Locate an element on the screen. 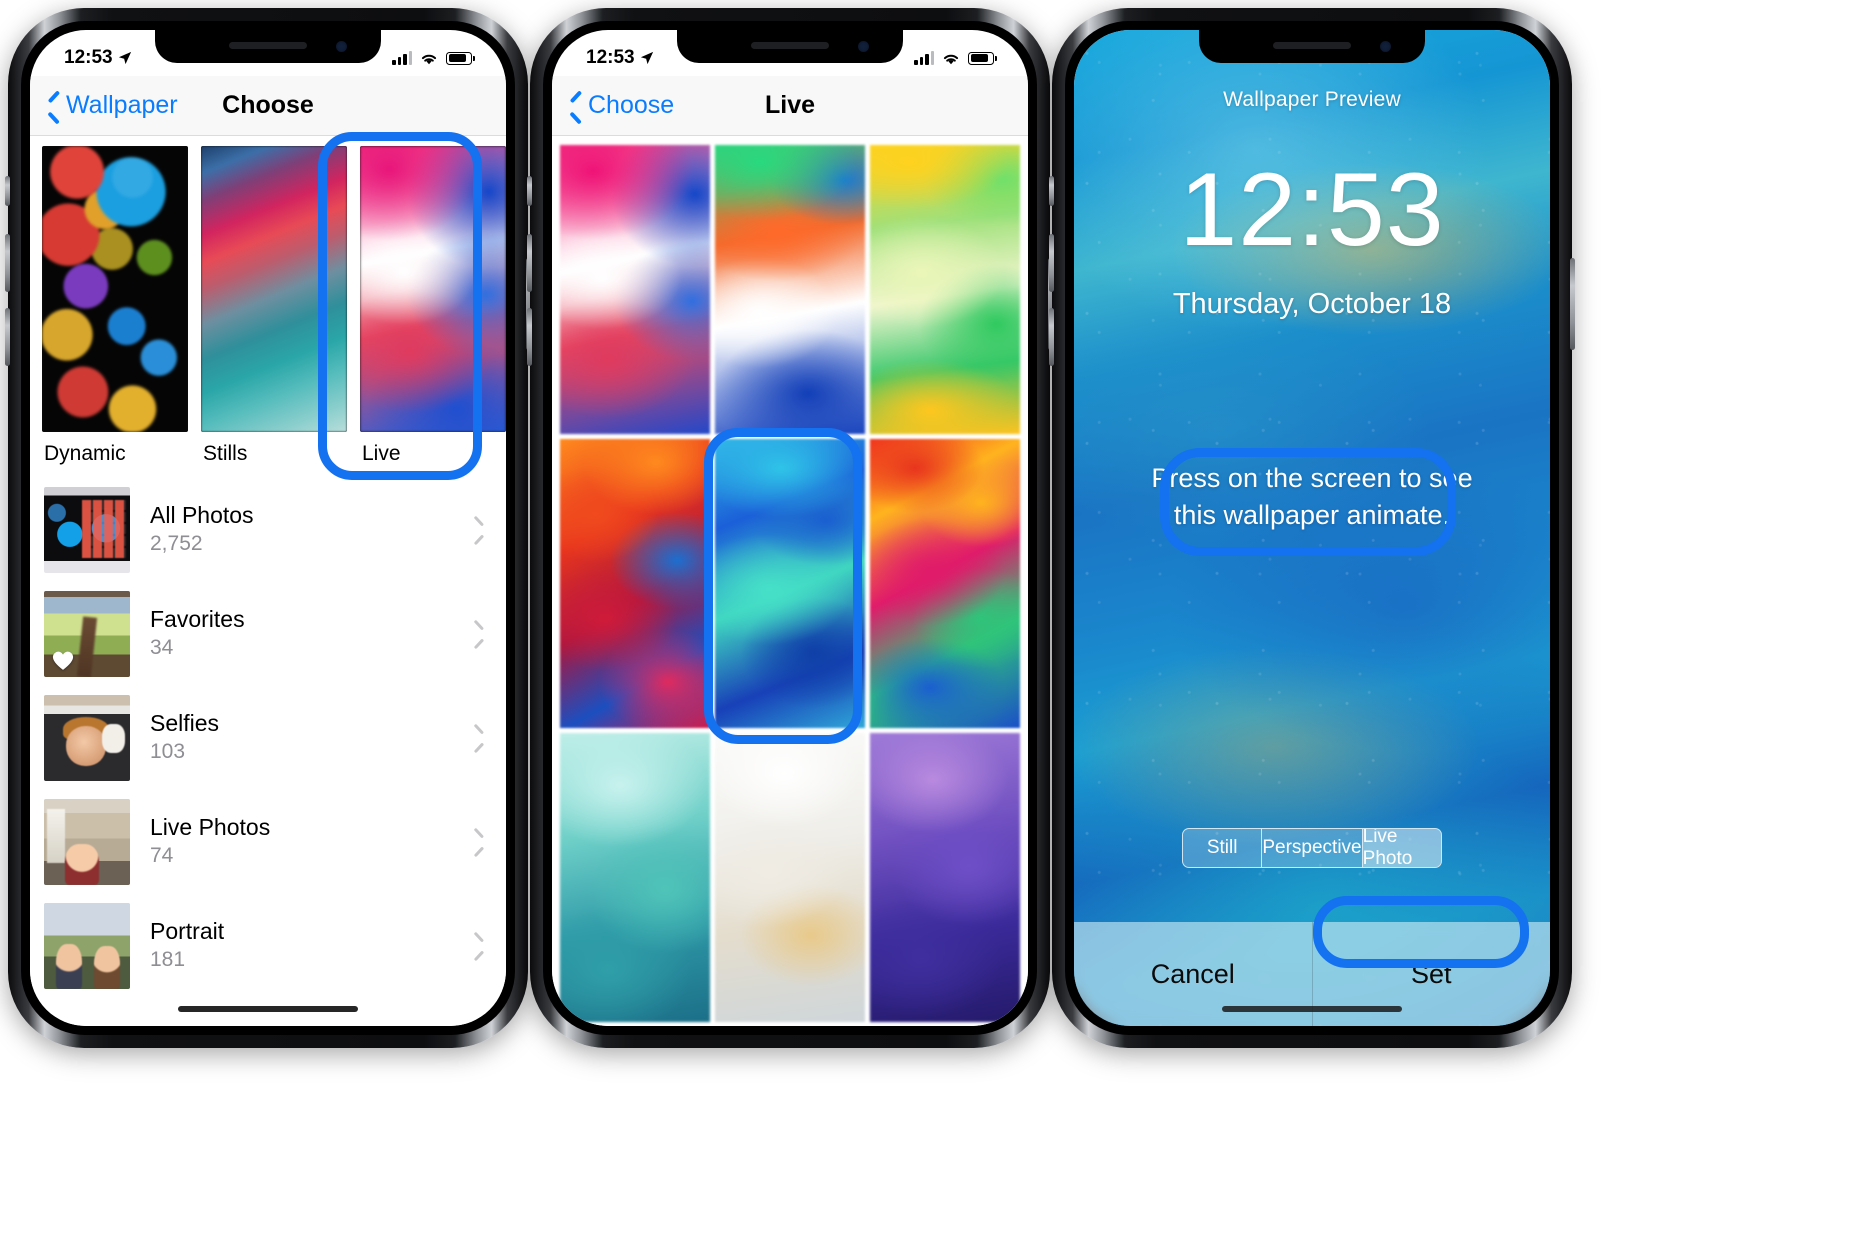 Image resolution: width=1876 pixels, height=1234 pixels. status-left: 12:53 is located at coordinates (98, 58).